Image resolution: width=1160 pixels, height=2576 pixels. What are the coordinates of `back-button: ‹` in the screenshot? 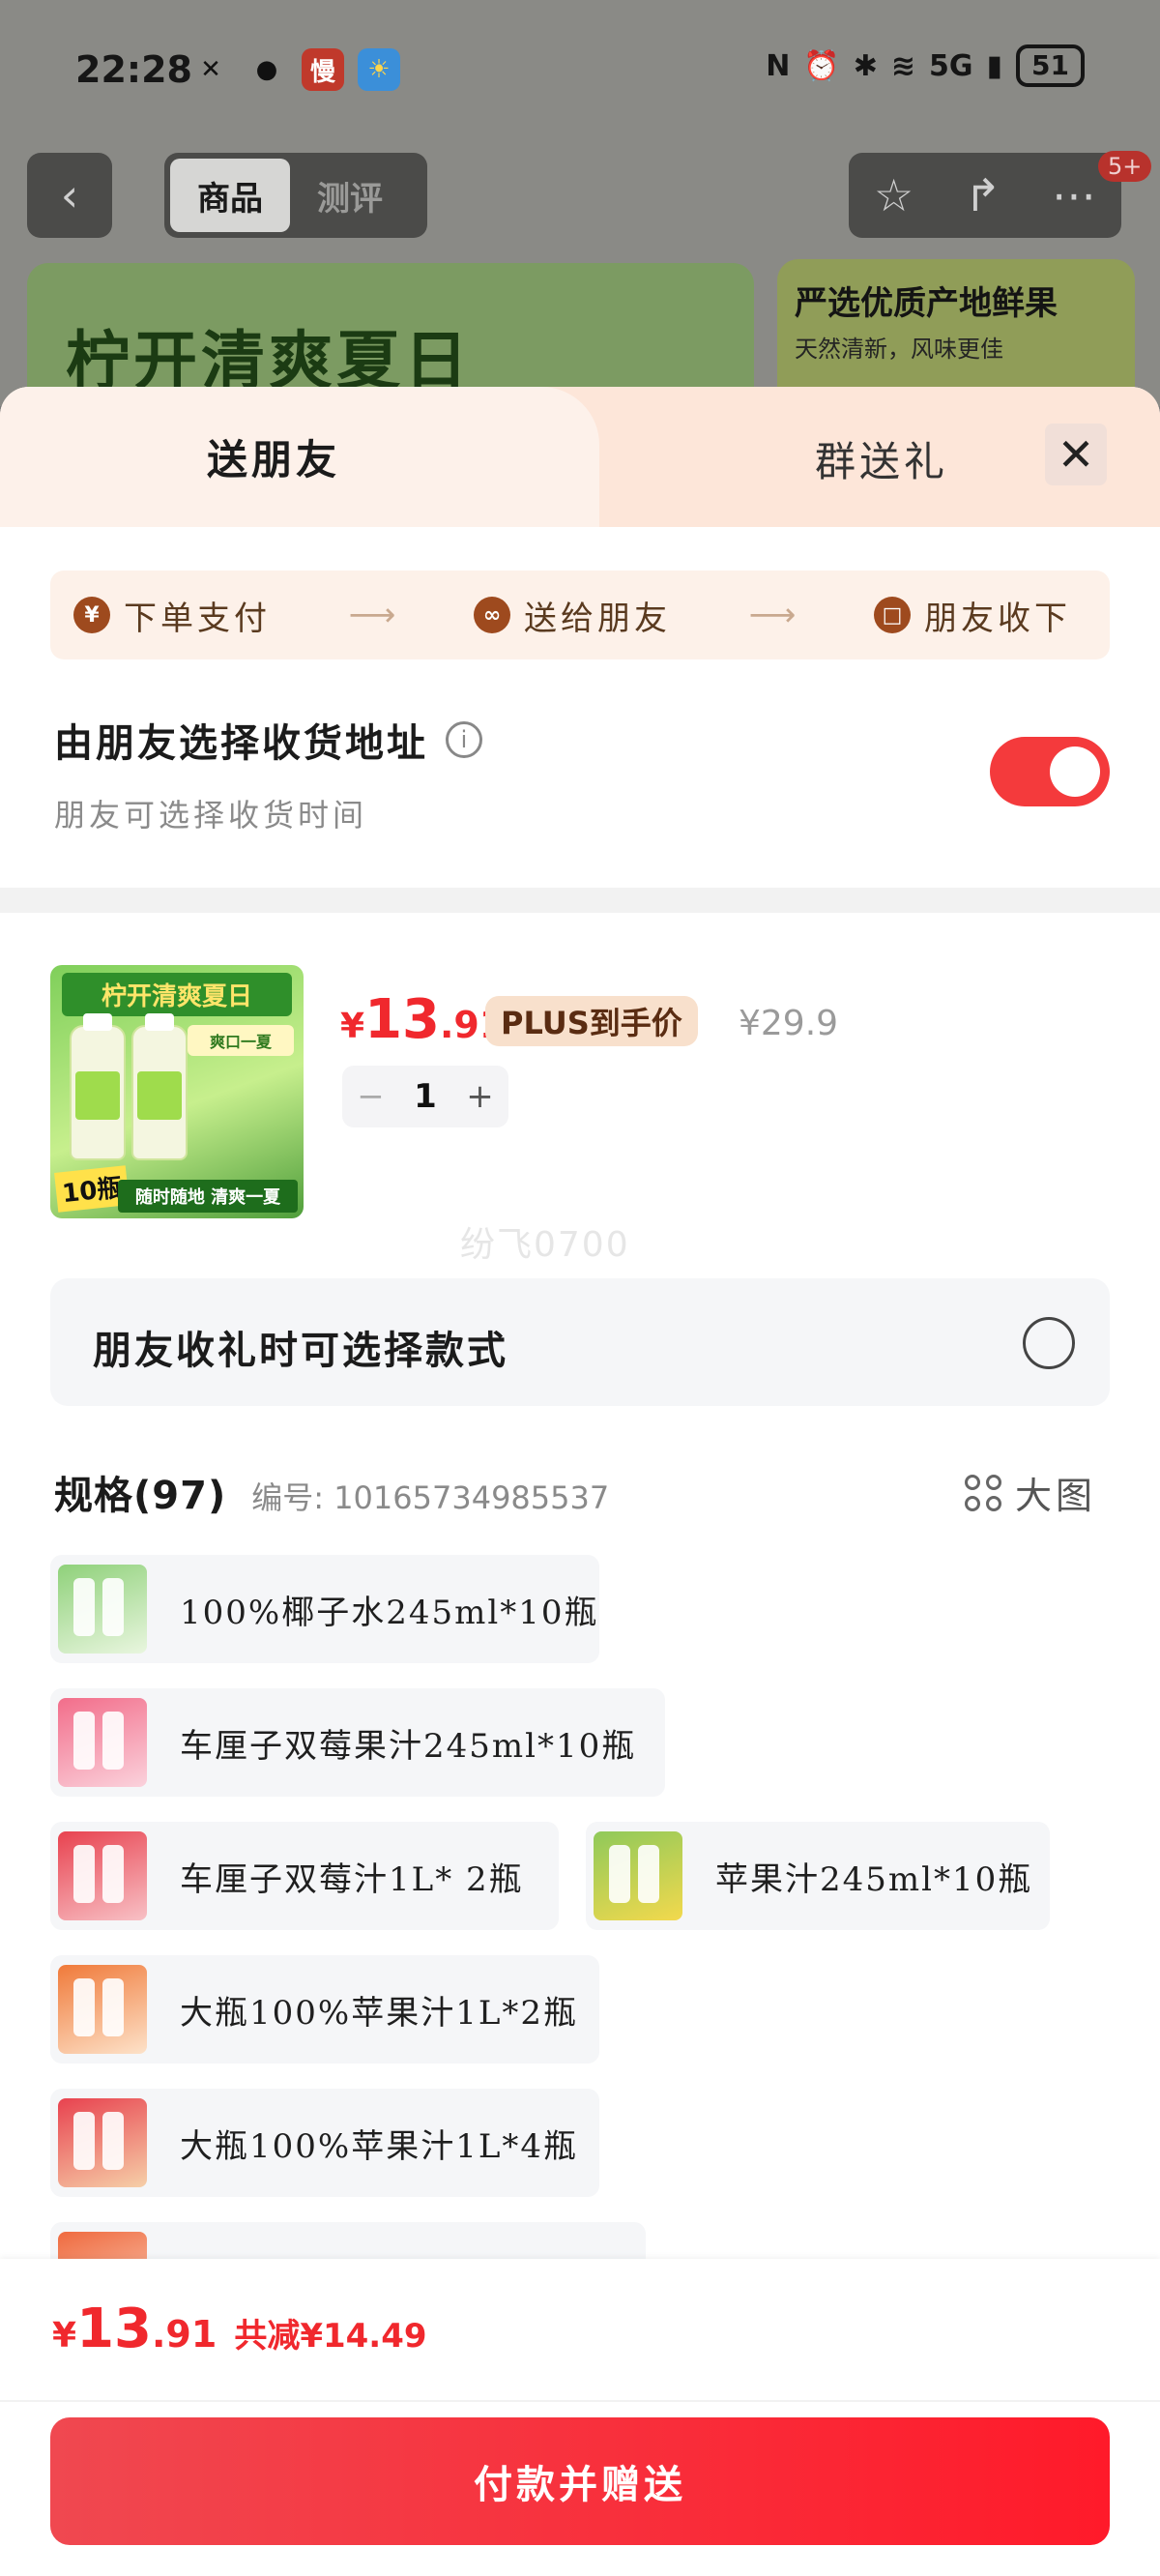 It's located at (69, 195).